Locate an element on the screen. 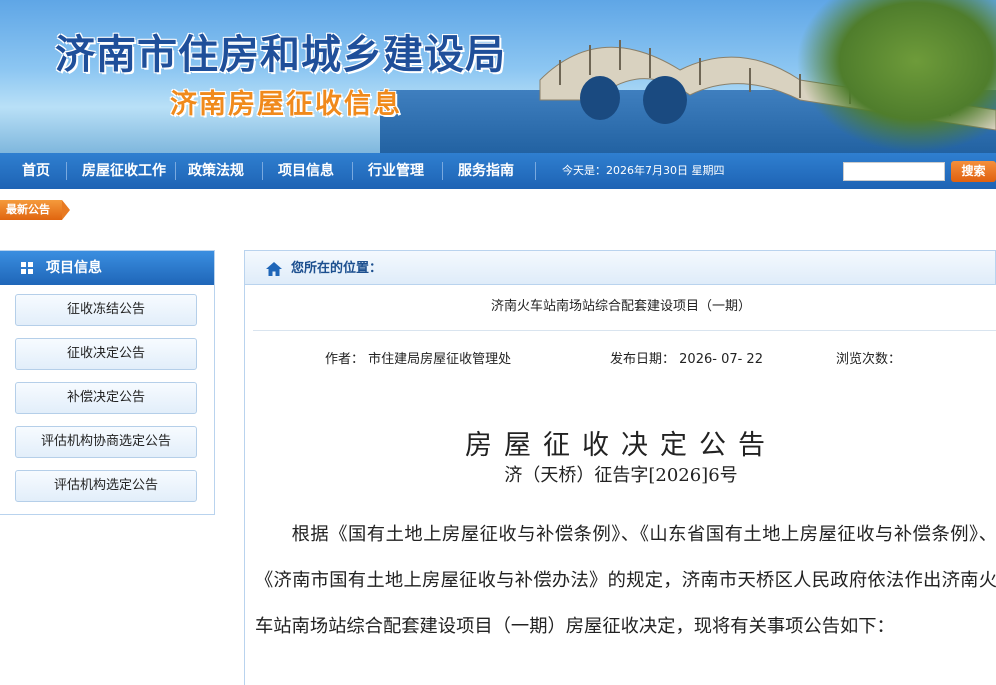 This screenshot has height=685, width=996. site-title: 济南市住房和城乡建设局 is located at coordinates (280, 55).